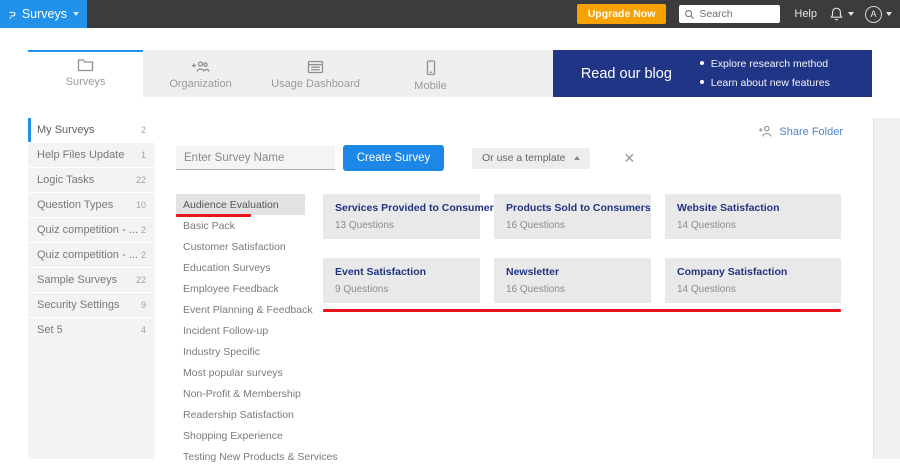  What do you see at coordinates (234, 247) in the screenshot?
I see `category-label: Customer Satisfaction` at bounding box center [234, 247].